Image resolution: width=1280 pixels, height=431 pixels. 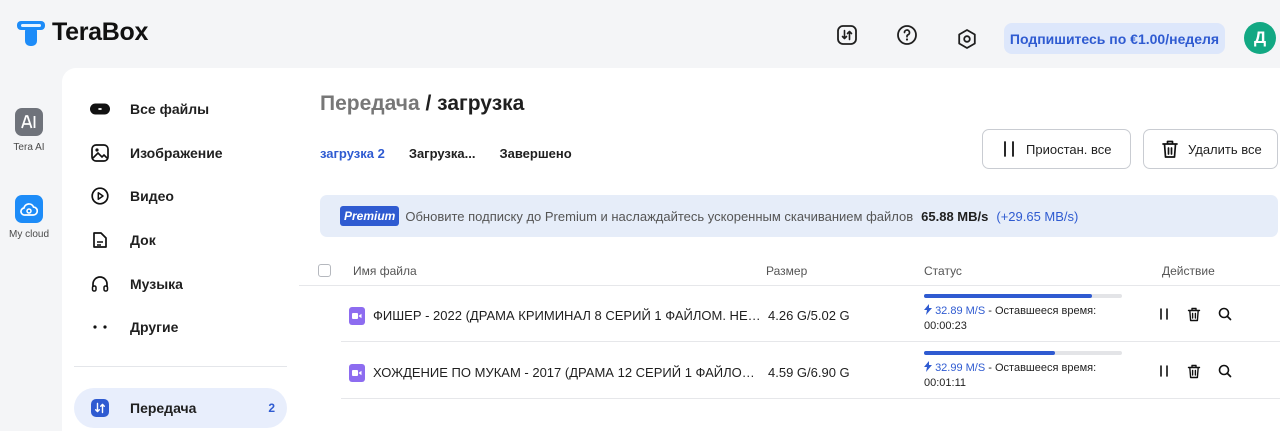 I want to click on more-icon, so click(x=100, y=327).